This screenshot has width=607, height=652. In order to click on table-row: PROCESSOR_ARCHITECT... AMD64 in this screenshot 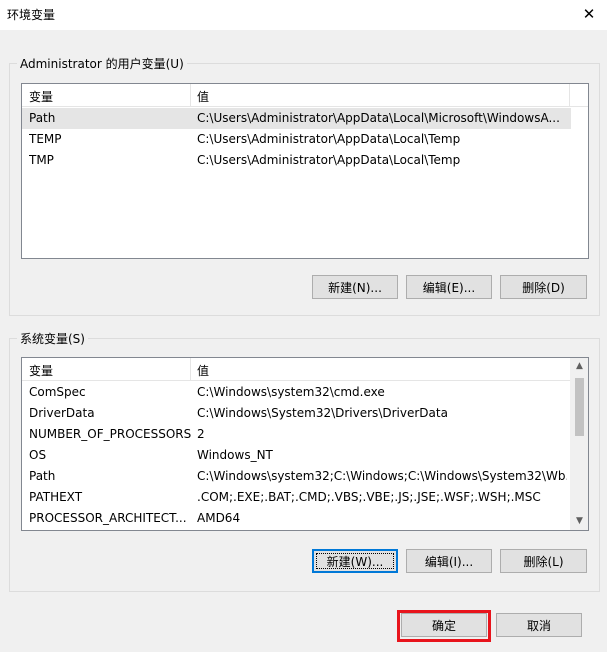, I will do `click(296, 518)`.